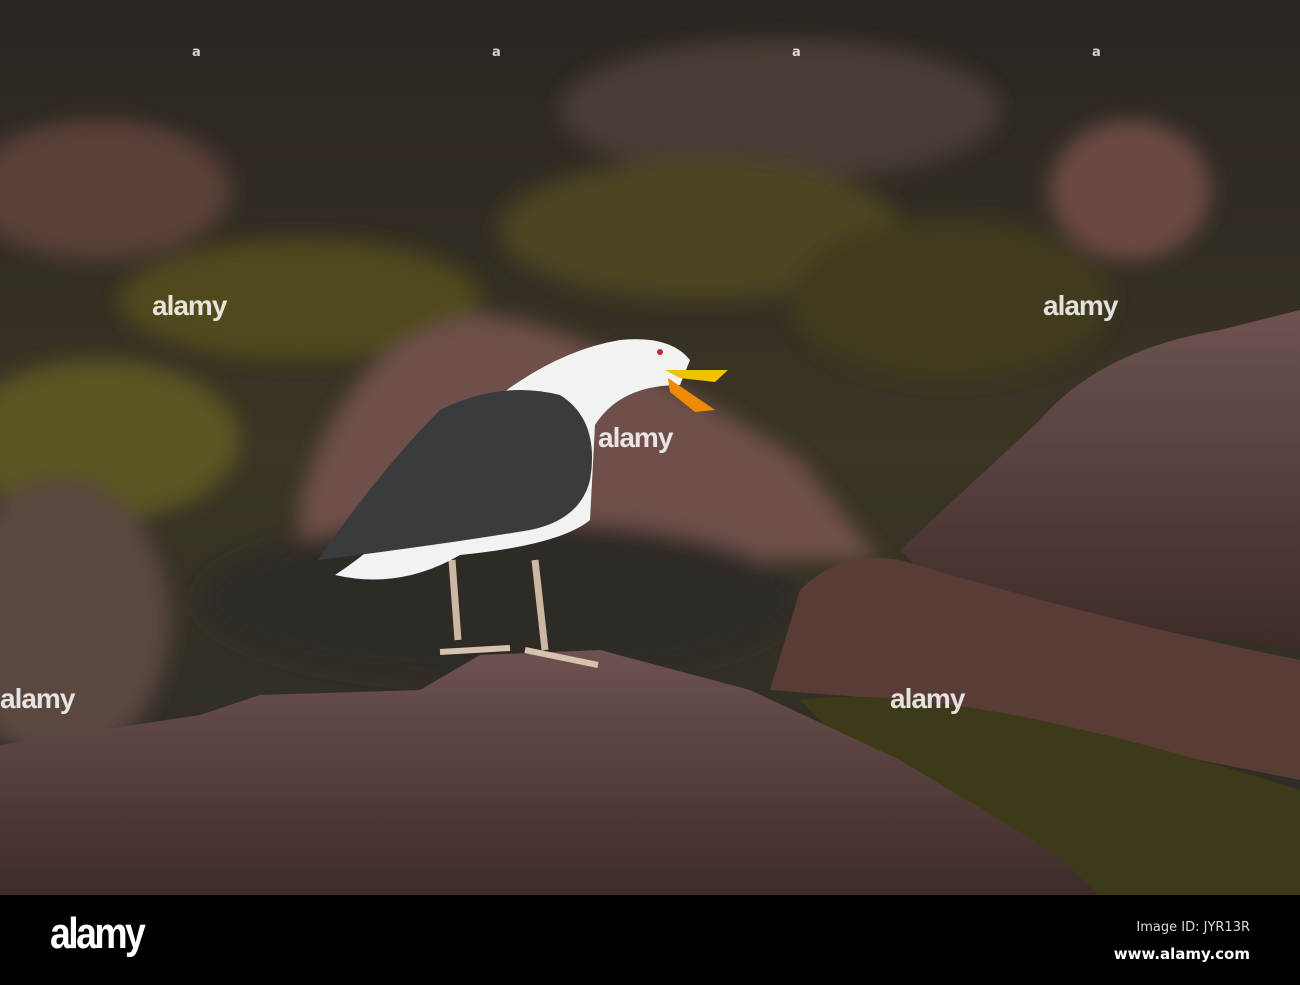 This screenshot has width=1300, height=985. What do you see at coordinates (1193, 927) in the screenshot?
I see `image-id: Image ID: JYR13R` at bounding box center [1193, 927].